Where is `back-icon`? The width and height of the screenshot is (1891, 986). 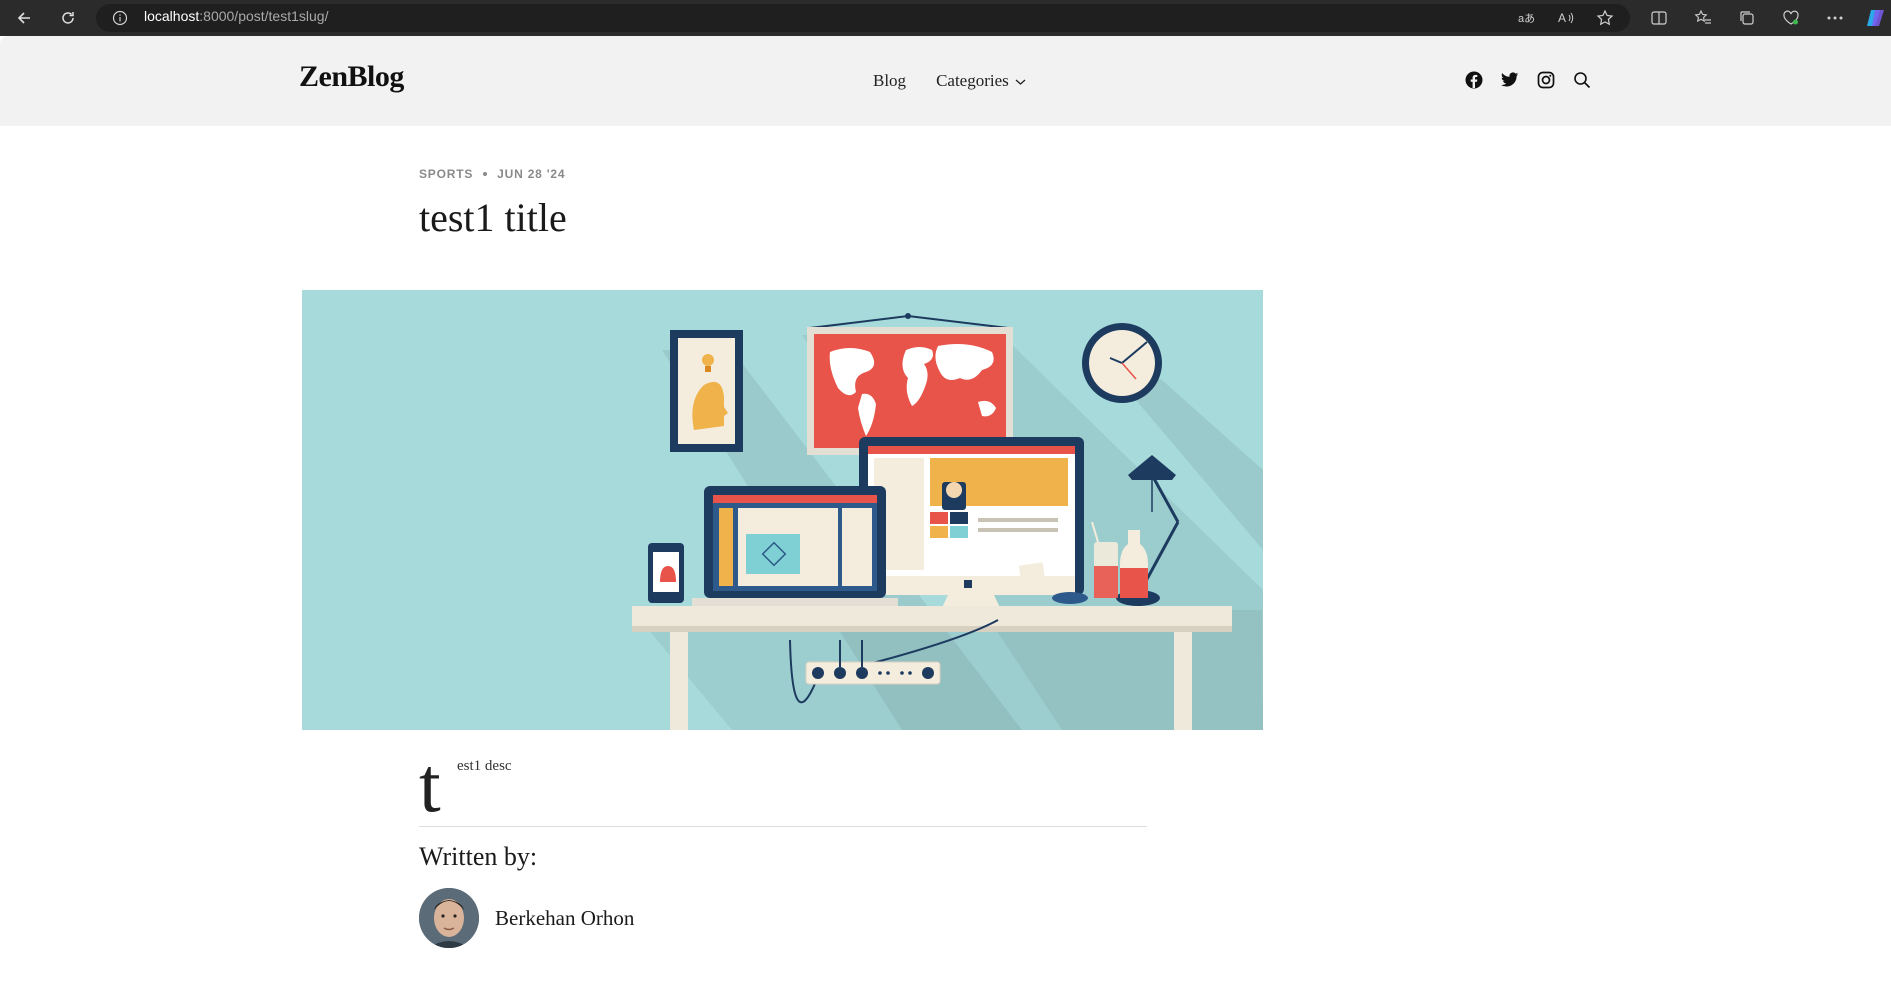 back-icon is located at coordinates (24, 18).